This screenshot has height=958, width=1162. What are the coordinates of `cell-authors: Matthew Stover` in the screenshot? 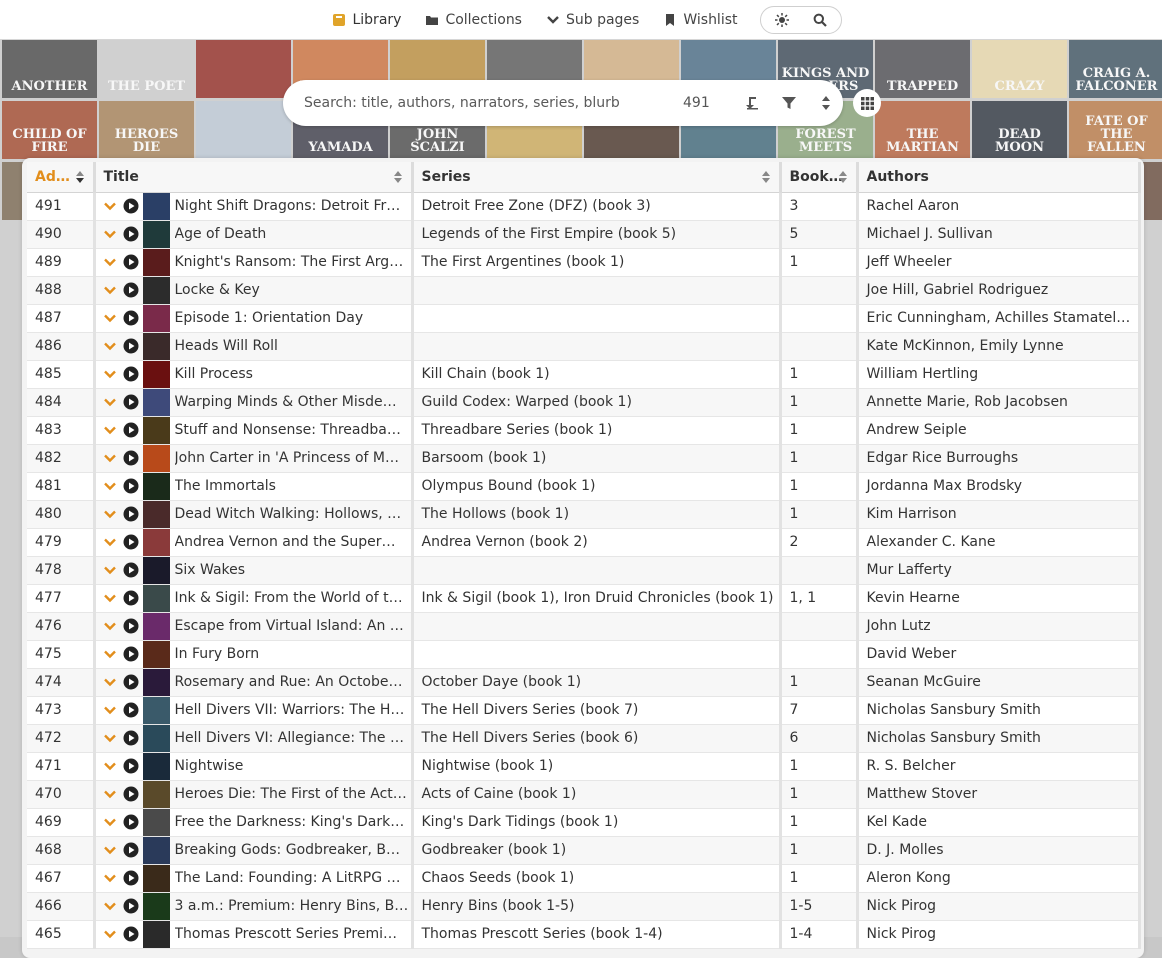 It's located at (999, 794).